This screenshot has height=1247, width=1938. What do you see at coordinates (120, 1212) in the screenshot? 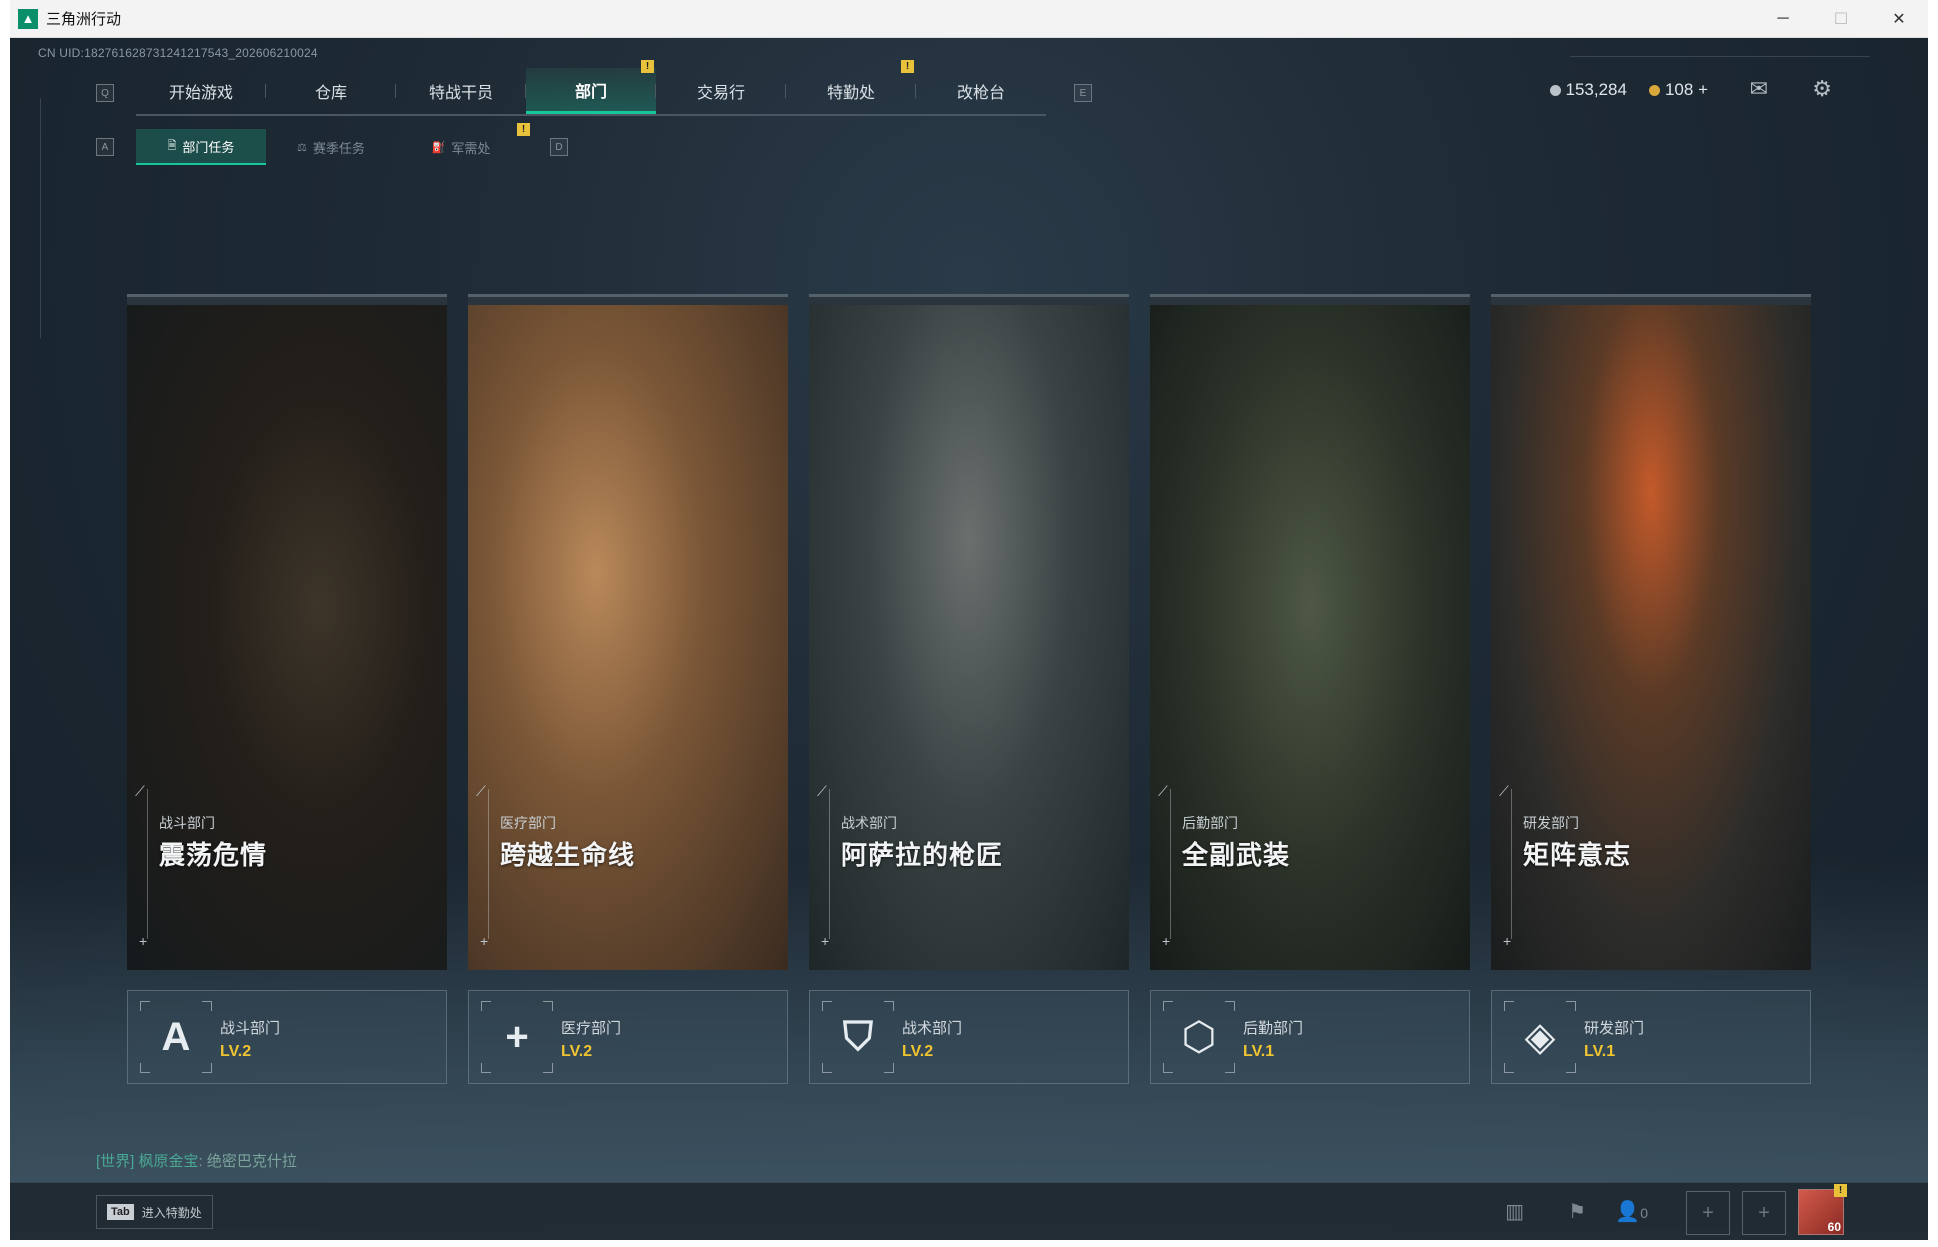
I see `tab-key-icon: Tab` at bounding box center [120, 1212].